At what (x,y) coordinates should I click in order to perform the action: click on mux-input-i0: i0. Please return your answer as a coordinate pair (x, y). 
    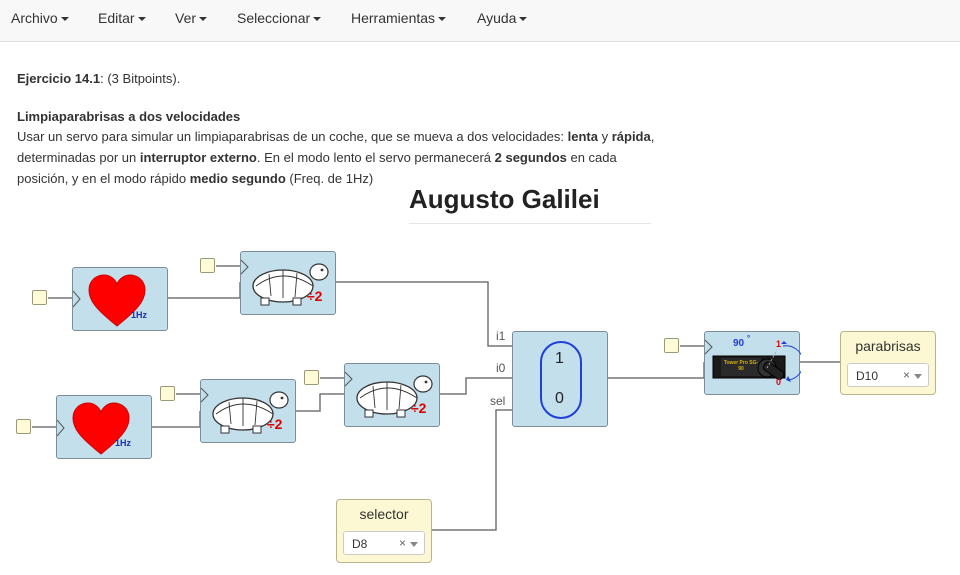
    Looking at the image, I should click on (501, 368).